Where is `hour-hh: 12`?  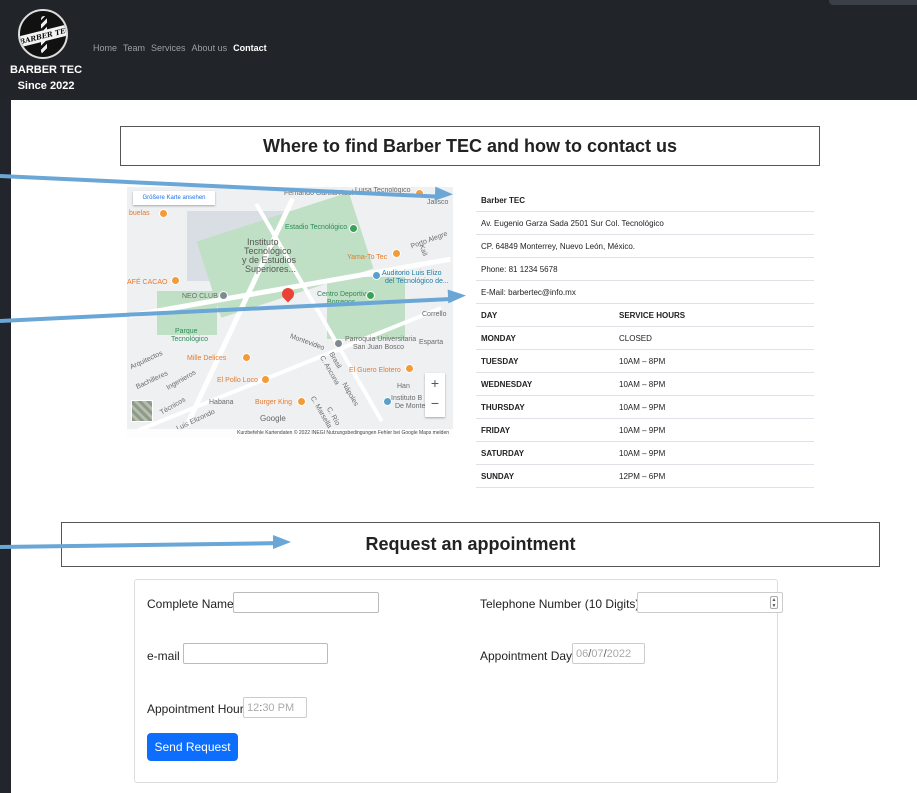 hour-hh: 12 is located at coordinates (253, 707).